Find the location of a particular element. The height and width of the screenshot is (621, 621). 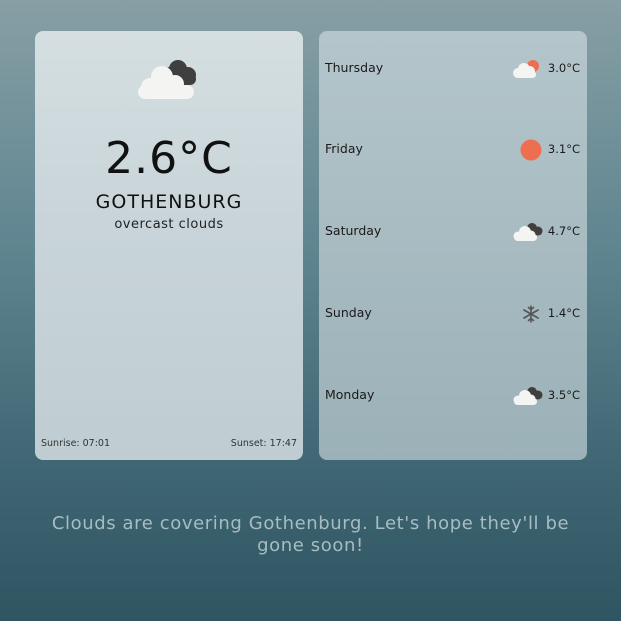

forecast-row-sunday: Sunday 1.4°C is located at coordinates (453, 313).